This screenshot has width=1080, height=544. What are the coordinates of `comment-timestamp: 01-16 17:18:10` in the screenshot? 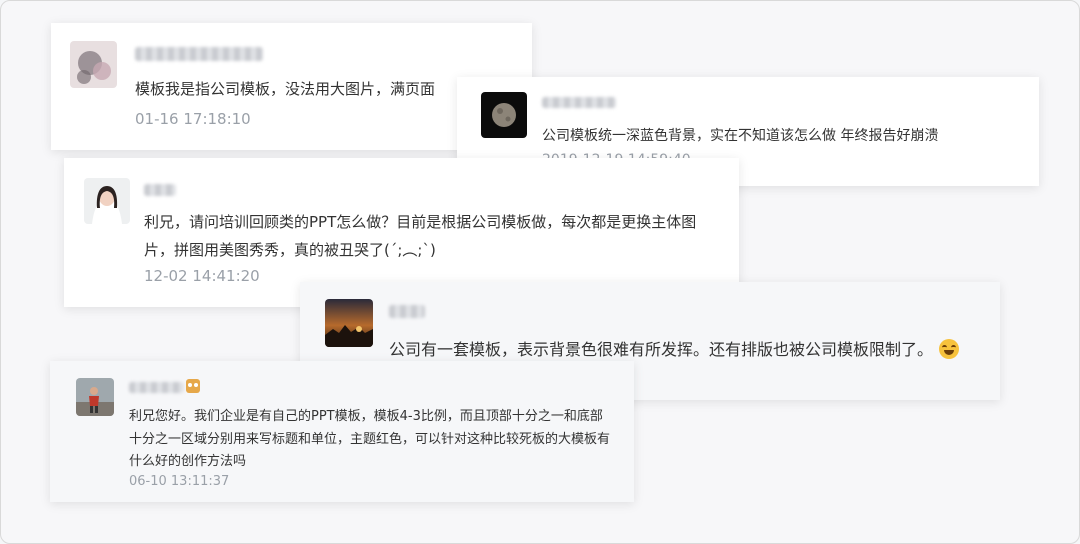 It's located at (193, 119).